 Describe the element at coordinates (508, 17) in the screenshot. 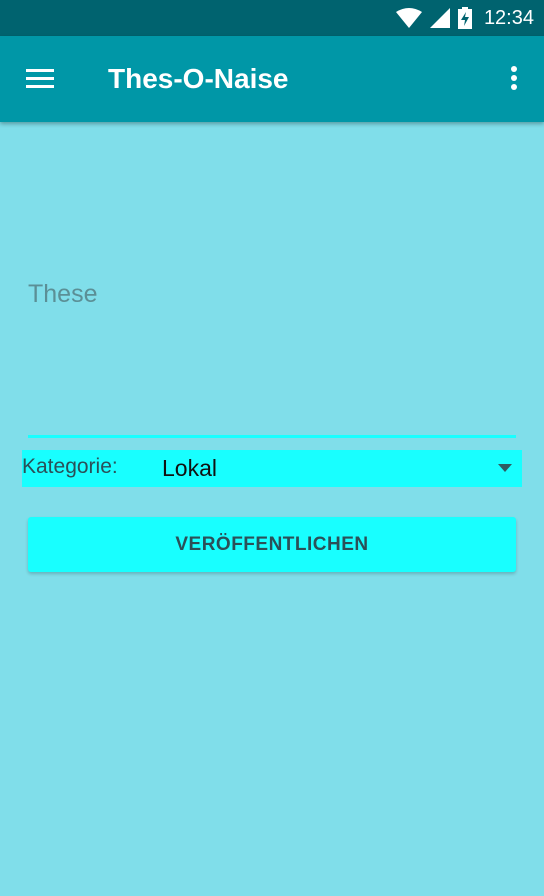

I see `status-time: 12:34` at that location.